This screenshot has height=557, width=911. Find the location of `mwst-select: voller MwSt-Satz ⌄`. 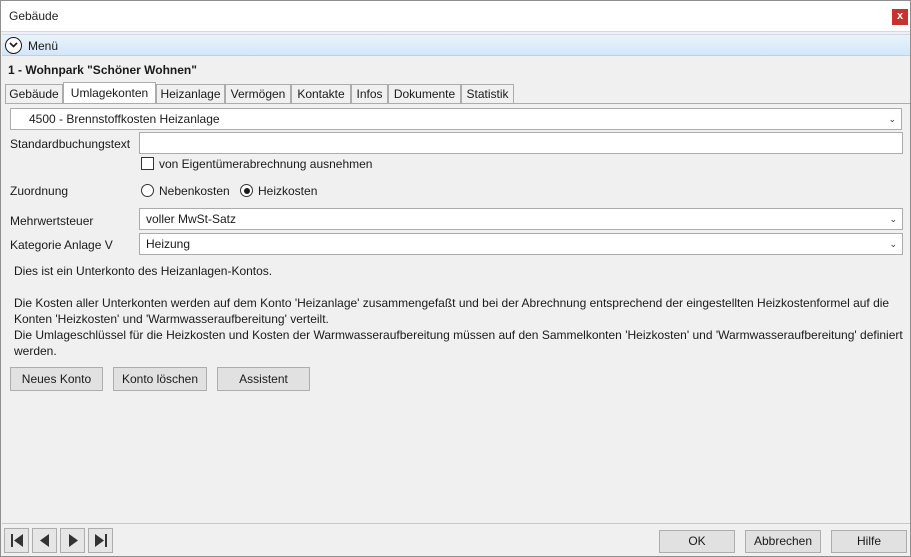

mwst-select: voller MwSt-Satz ⌄ is located at coordinates (521, 219).